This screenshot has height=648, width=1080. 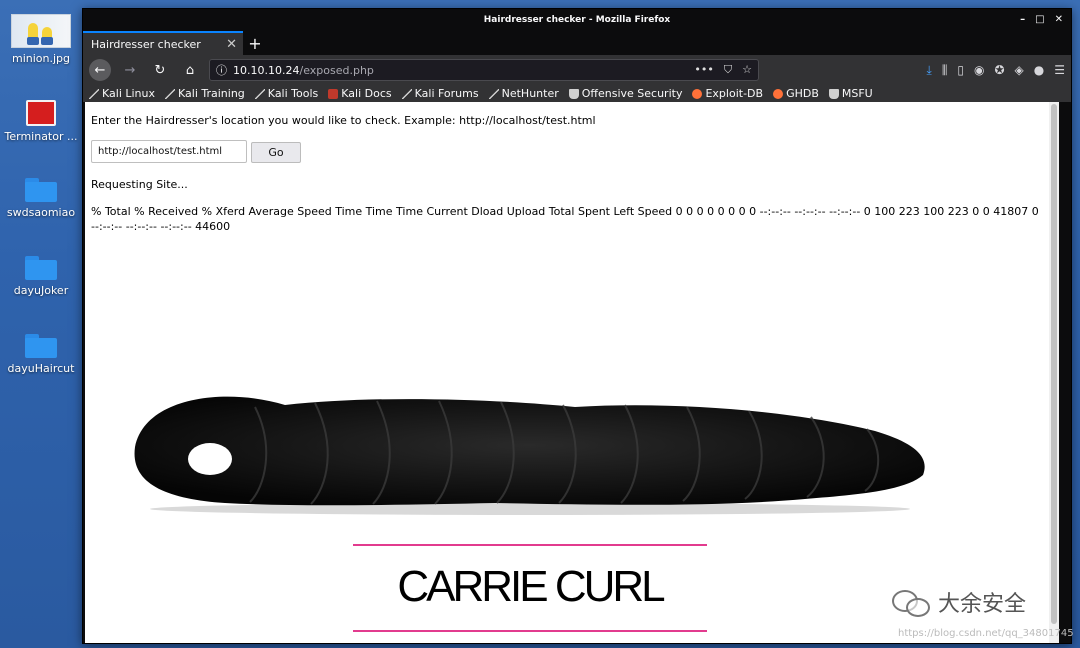 I want to click on desktop-icon-swdsaomiao: swdsaomiao, so click(x=41, y=198).